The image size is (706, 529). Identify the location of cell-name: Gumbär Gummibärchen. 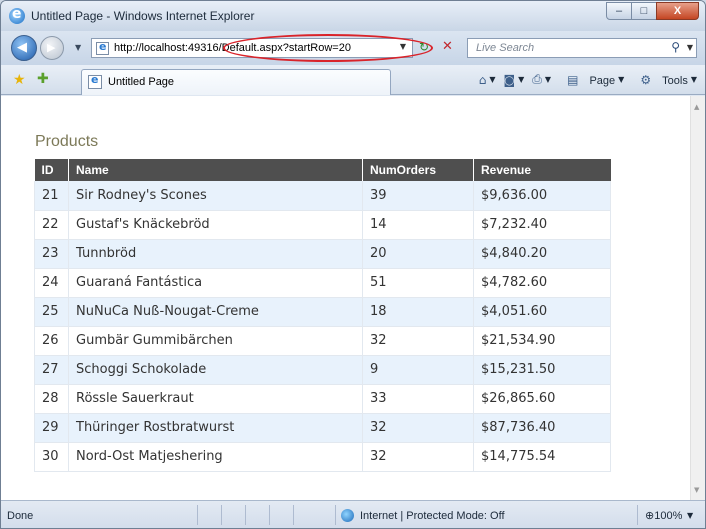
(215, 341).